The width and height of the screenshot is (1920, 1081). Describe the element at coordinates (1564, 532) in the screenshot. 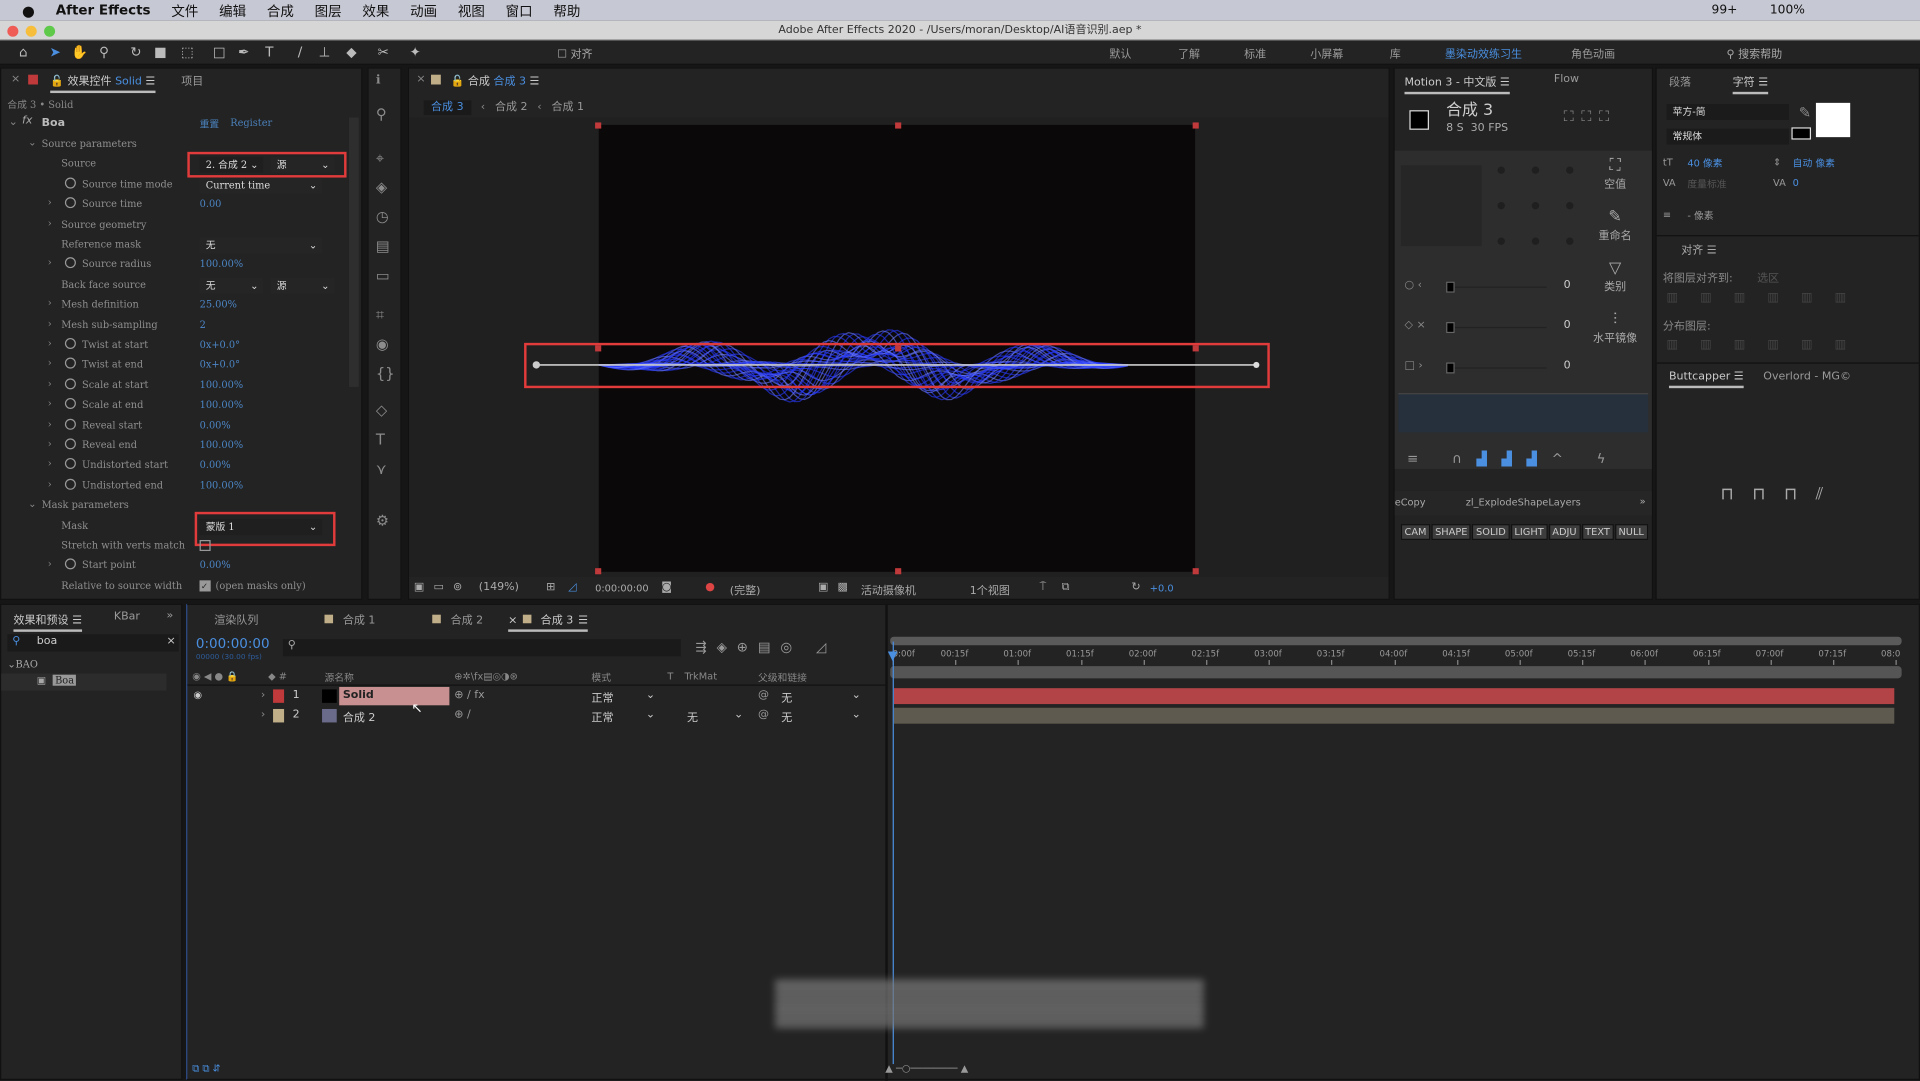

I see `create-layer-button: ADJU` at that location.